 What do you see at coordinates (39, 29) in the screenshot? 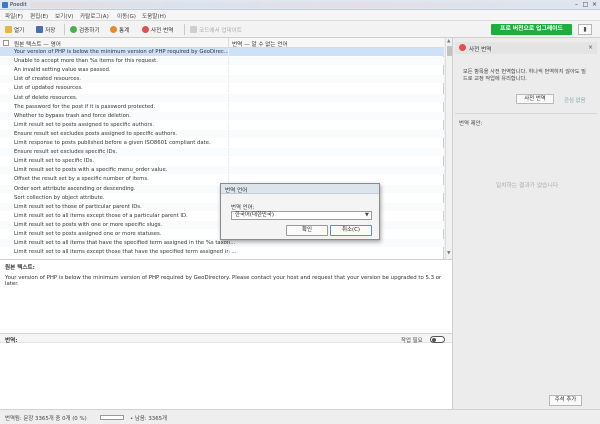
I see `floppy-icon` at bounding box center [39, 29].